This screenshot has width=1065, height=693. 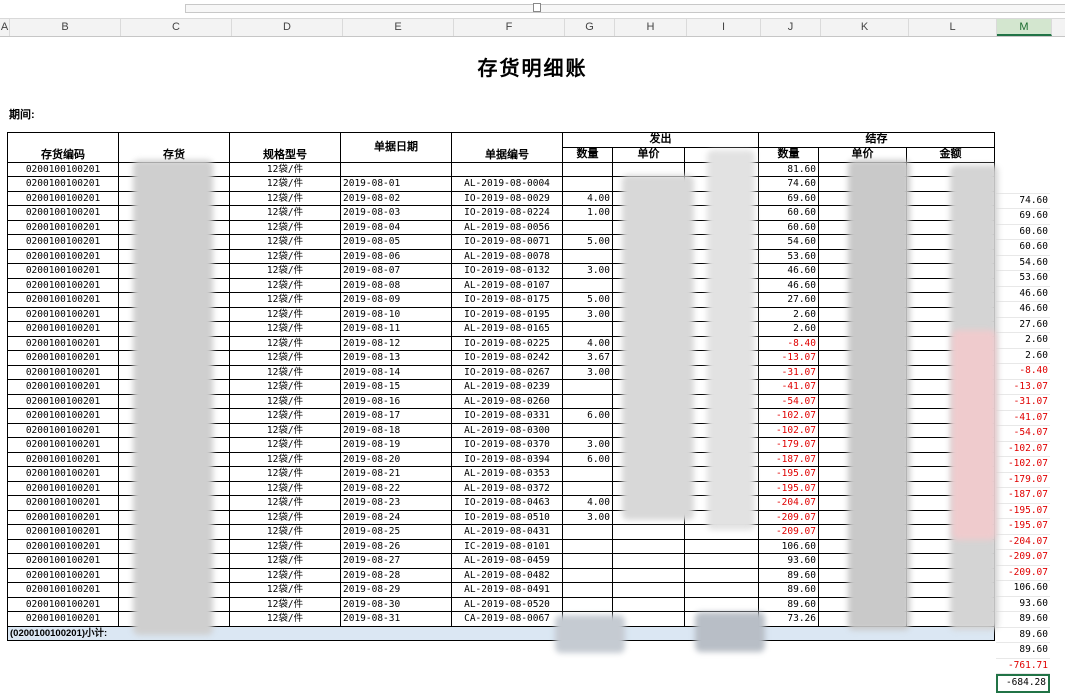 What do you see at coordinates (507, 242) in the screenshot?
I see `cell-docno: IO-2019-08-0071` at bounding box center [507, 242].